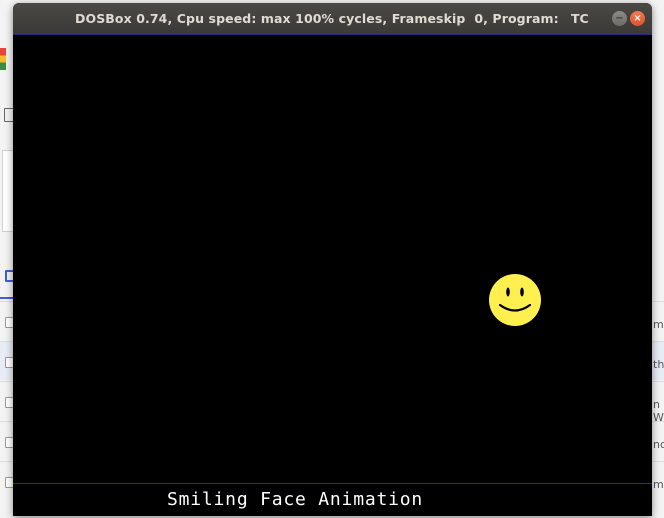  I want to click on close-button: ×, so click(637, 18).